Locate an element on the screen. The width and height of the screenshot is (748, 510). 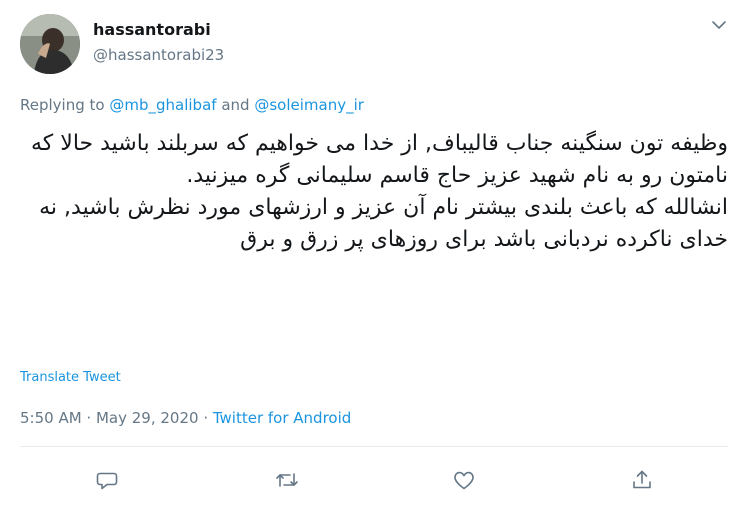
more-options-button is located at coordinates (719, 25).